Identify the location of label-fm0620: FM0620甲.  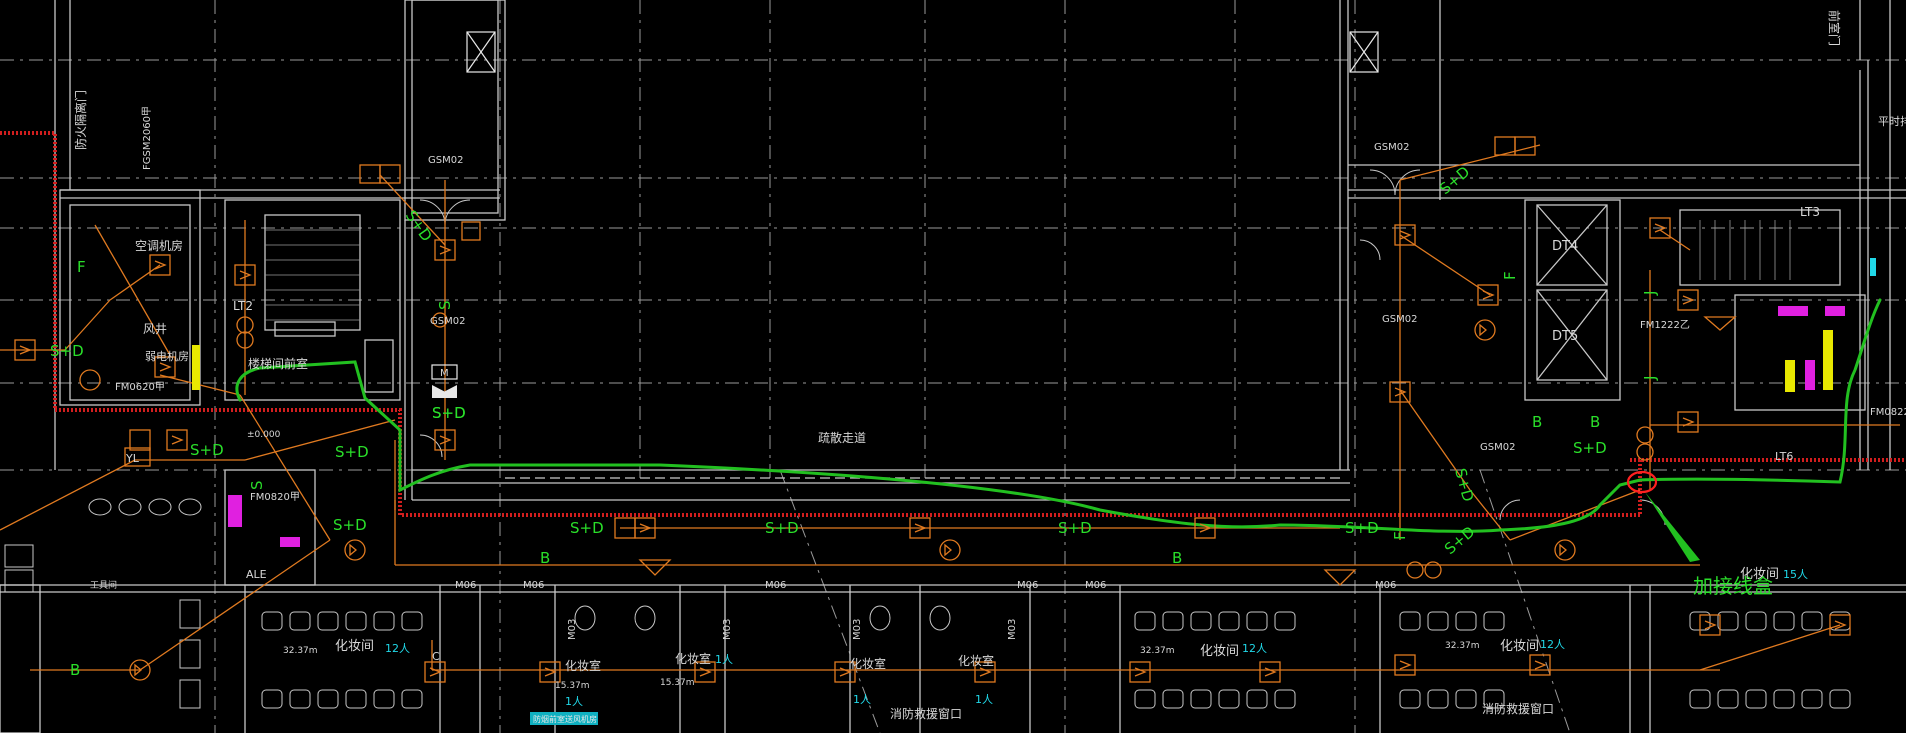
(140, 387).